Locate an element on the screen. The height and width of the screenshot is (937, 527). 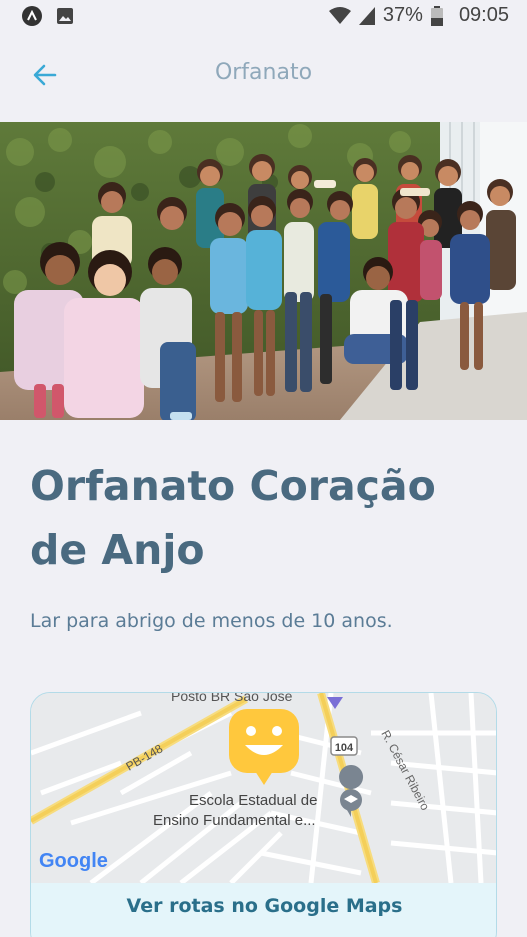
battery-icon is located at coordinates (436, 15).